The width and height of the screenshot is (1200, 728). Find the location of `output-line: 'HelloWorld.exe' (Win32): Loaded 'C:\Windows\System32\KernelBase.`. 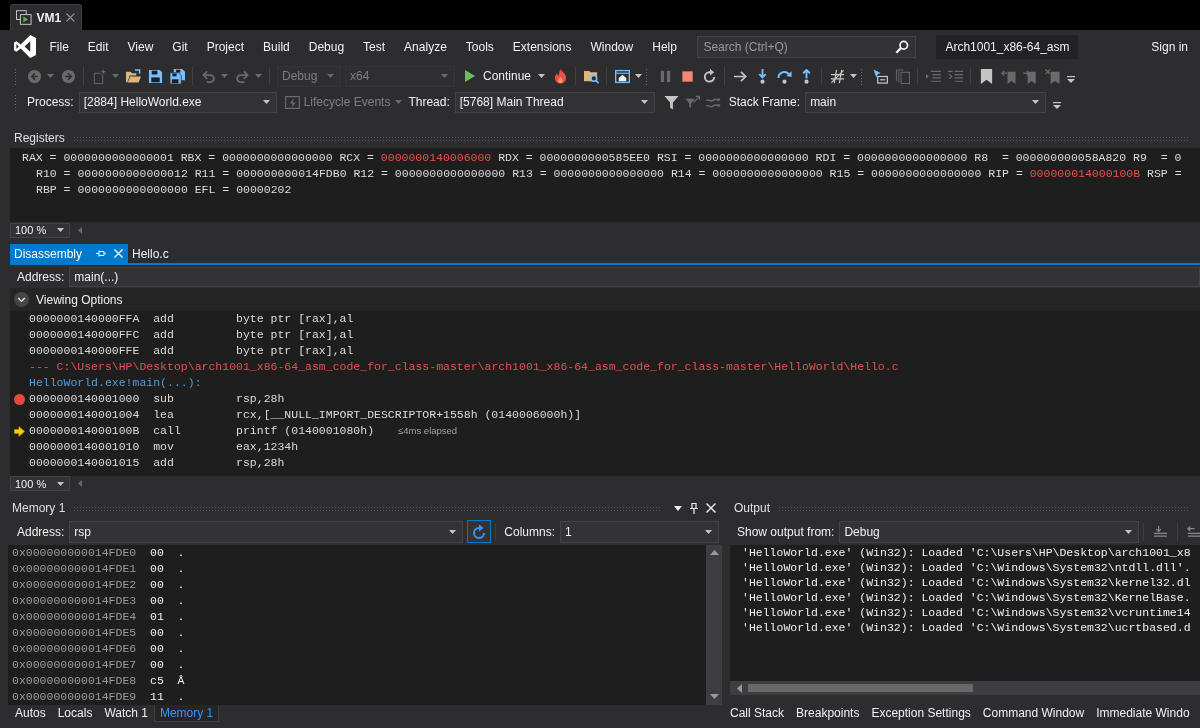

output-line: 'HelloWorld.exe' (Win32): Loaded 'C:\Windows\System32\KernelBase. is located at coordinates (966, 597).